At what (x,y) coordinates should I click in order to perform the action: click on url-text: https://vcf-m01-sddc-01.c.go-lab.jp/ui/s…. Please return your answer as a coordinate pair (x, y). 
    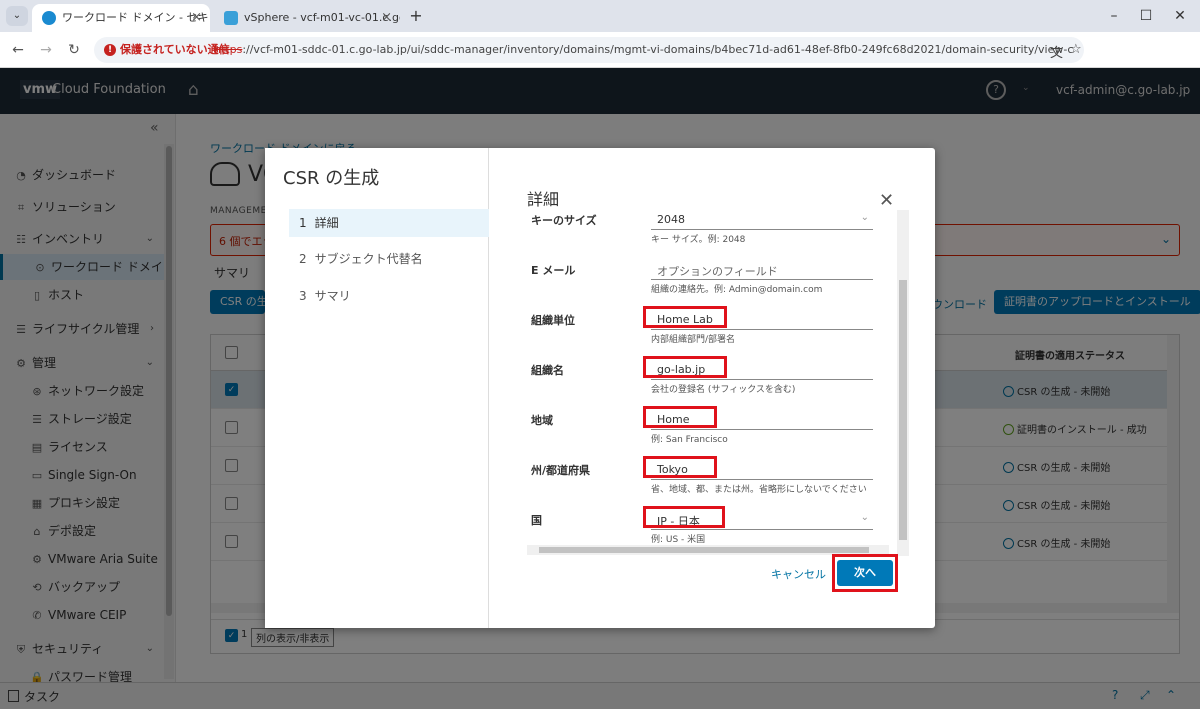
    Looking at the image, I should click on (644, 50).